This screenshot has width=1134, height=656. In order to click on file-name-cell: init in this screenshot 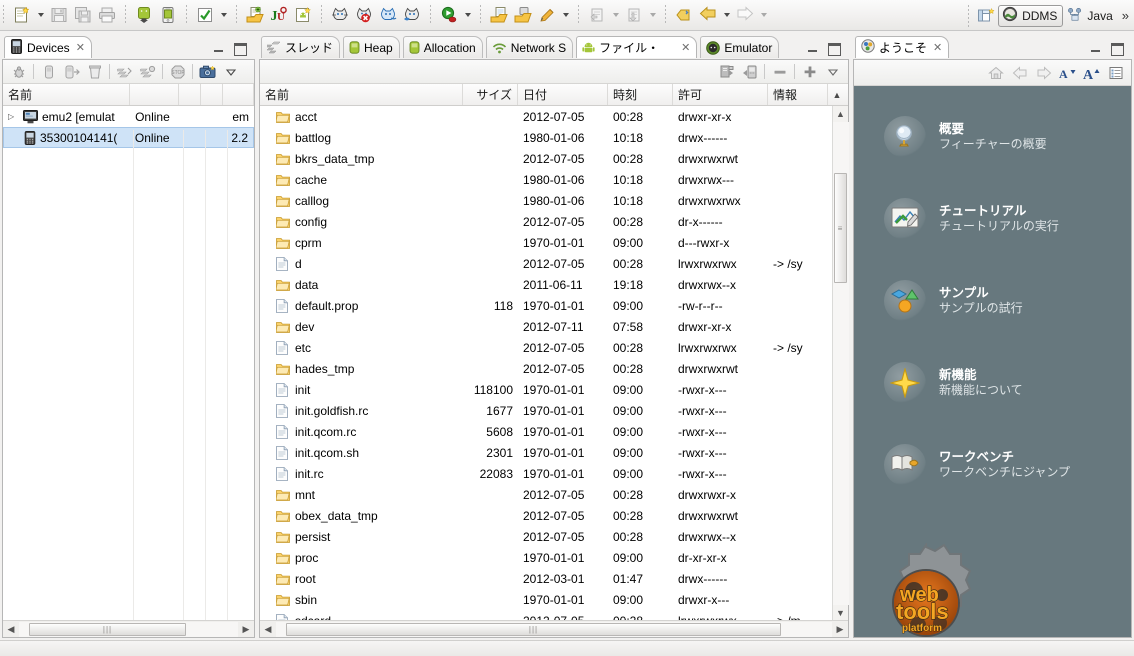, I will do `click(361, 390)`.